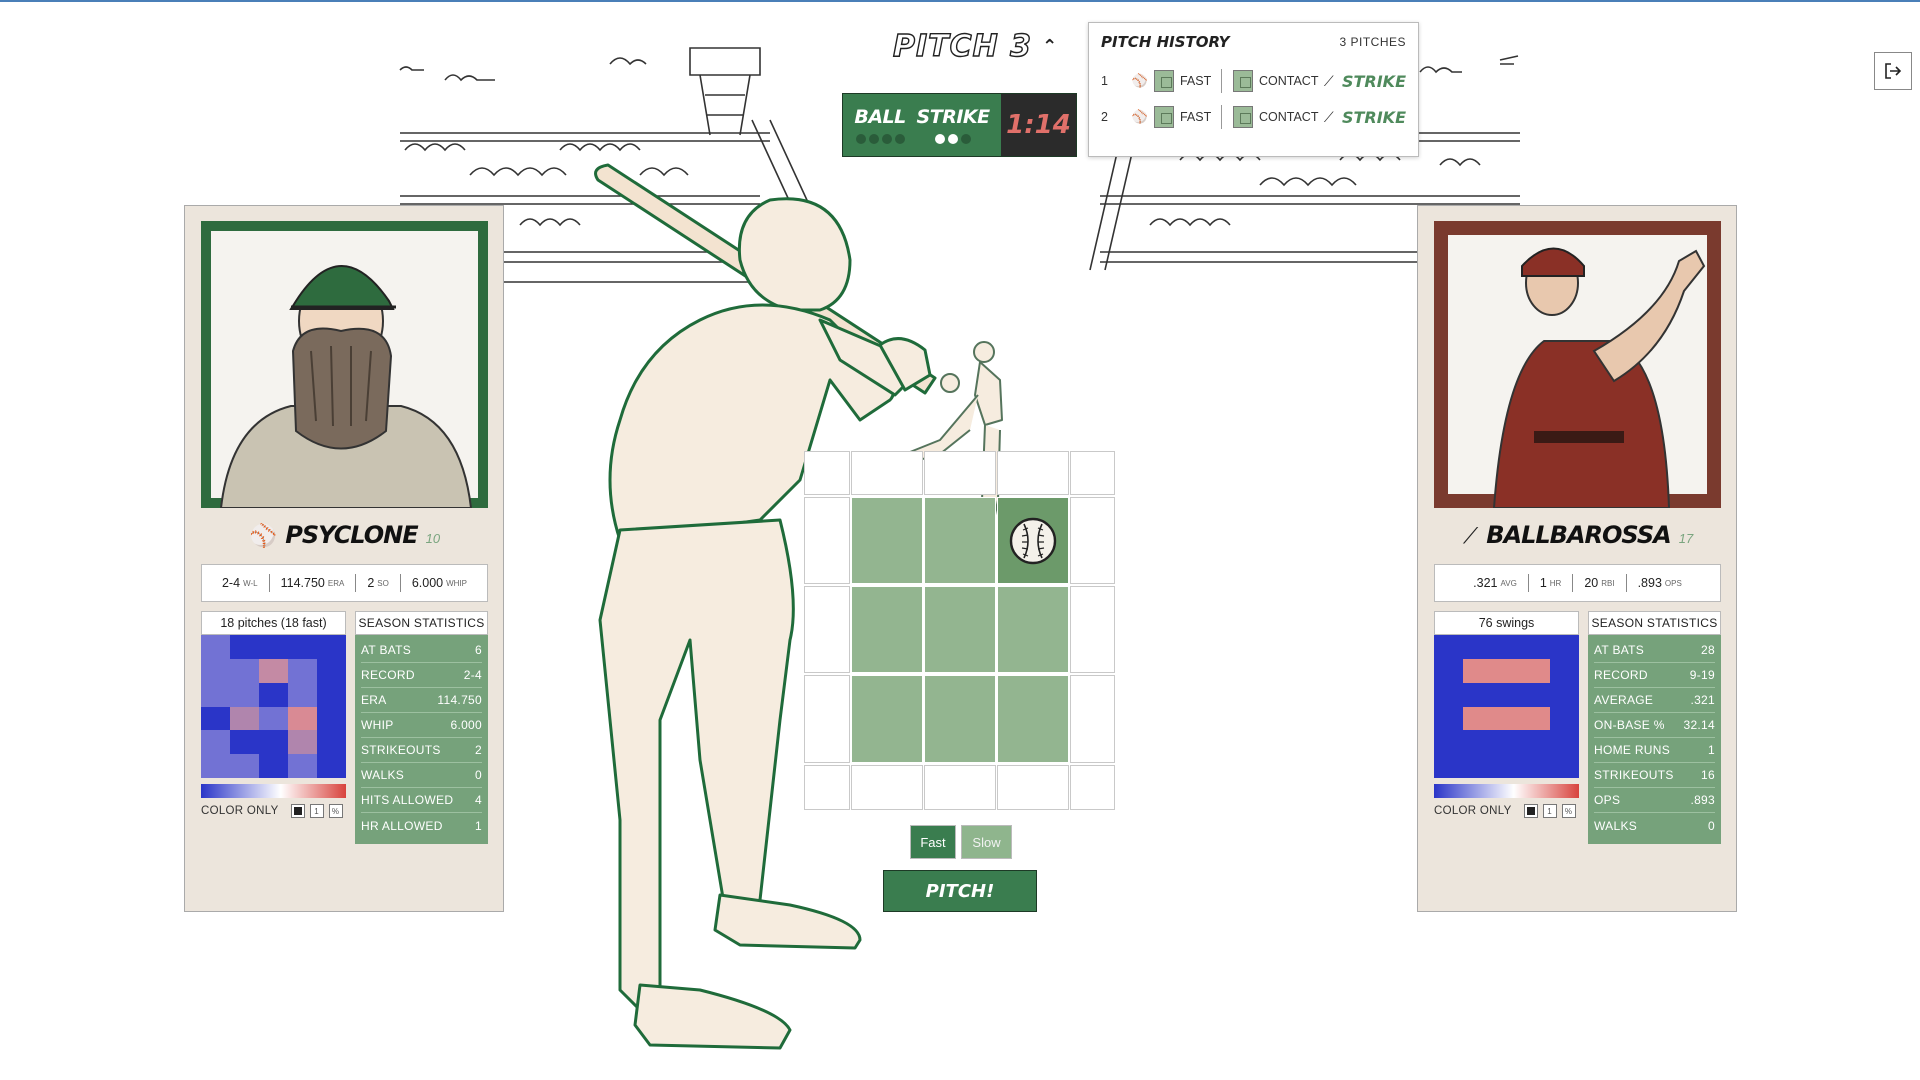  I want to click on season-stat-row: STRIKEOUTS 2, so click(421, 750).